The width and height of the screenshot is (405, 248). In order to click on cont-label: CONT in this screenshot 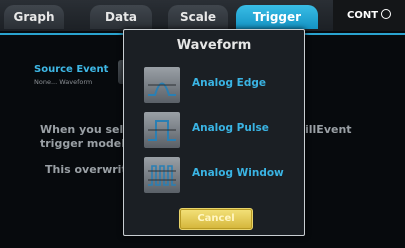, I will do `click(362, 15)`.